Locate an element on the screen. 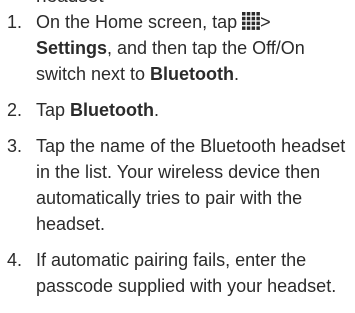 Image resolution: width=355 pixels, height=313 pixels. step-2: 2. Tap Bluetooth. is located at coordinates (177, 110).